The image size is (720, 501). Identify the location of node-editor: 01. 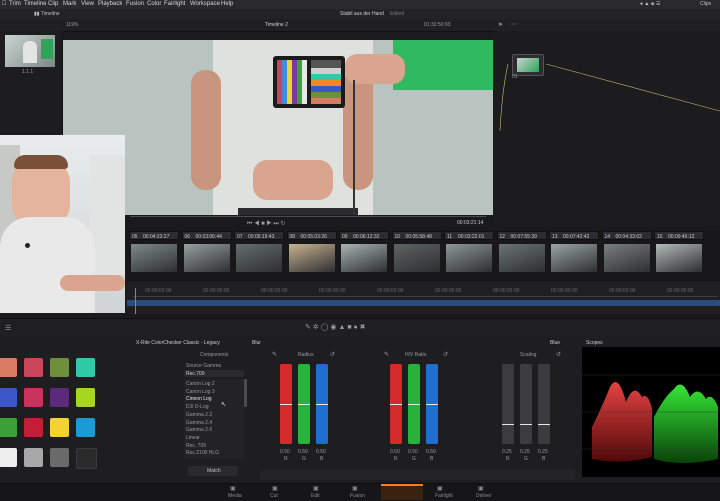
(607, 126).